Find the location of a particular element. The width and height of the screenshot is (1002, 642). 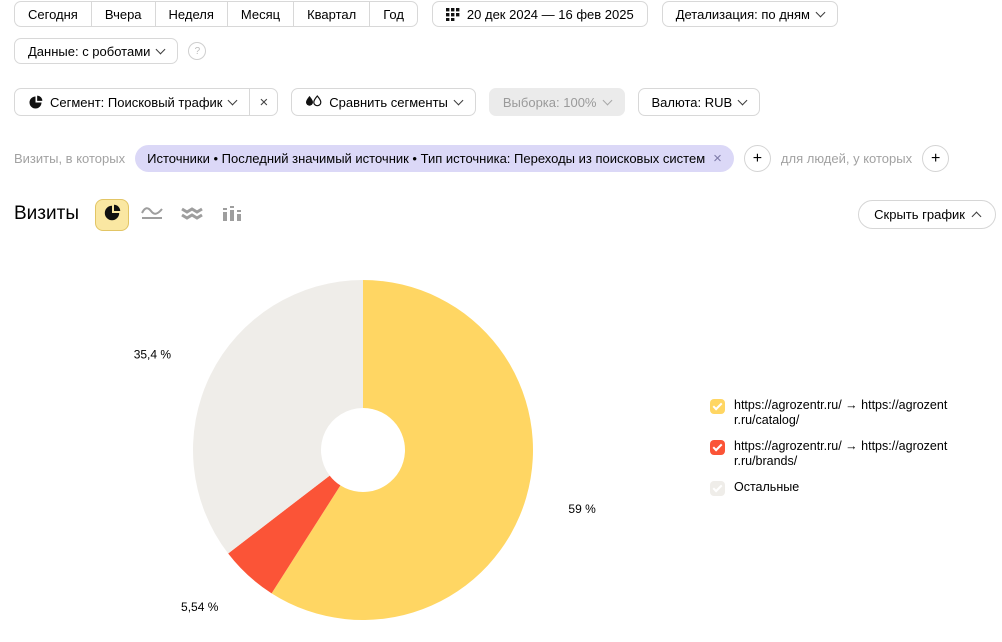

compare-segments-label: Сравнить сегменты is located at coordinates (388, 102).